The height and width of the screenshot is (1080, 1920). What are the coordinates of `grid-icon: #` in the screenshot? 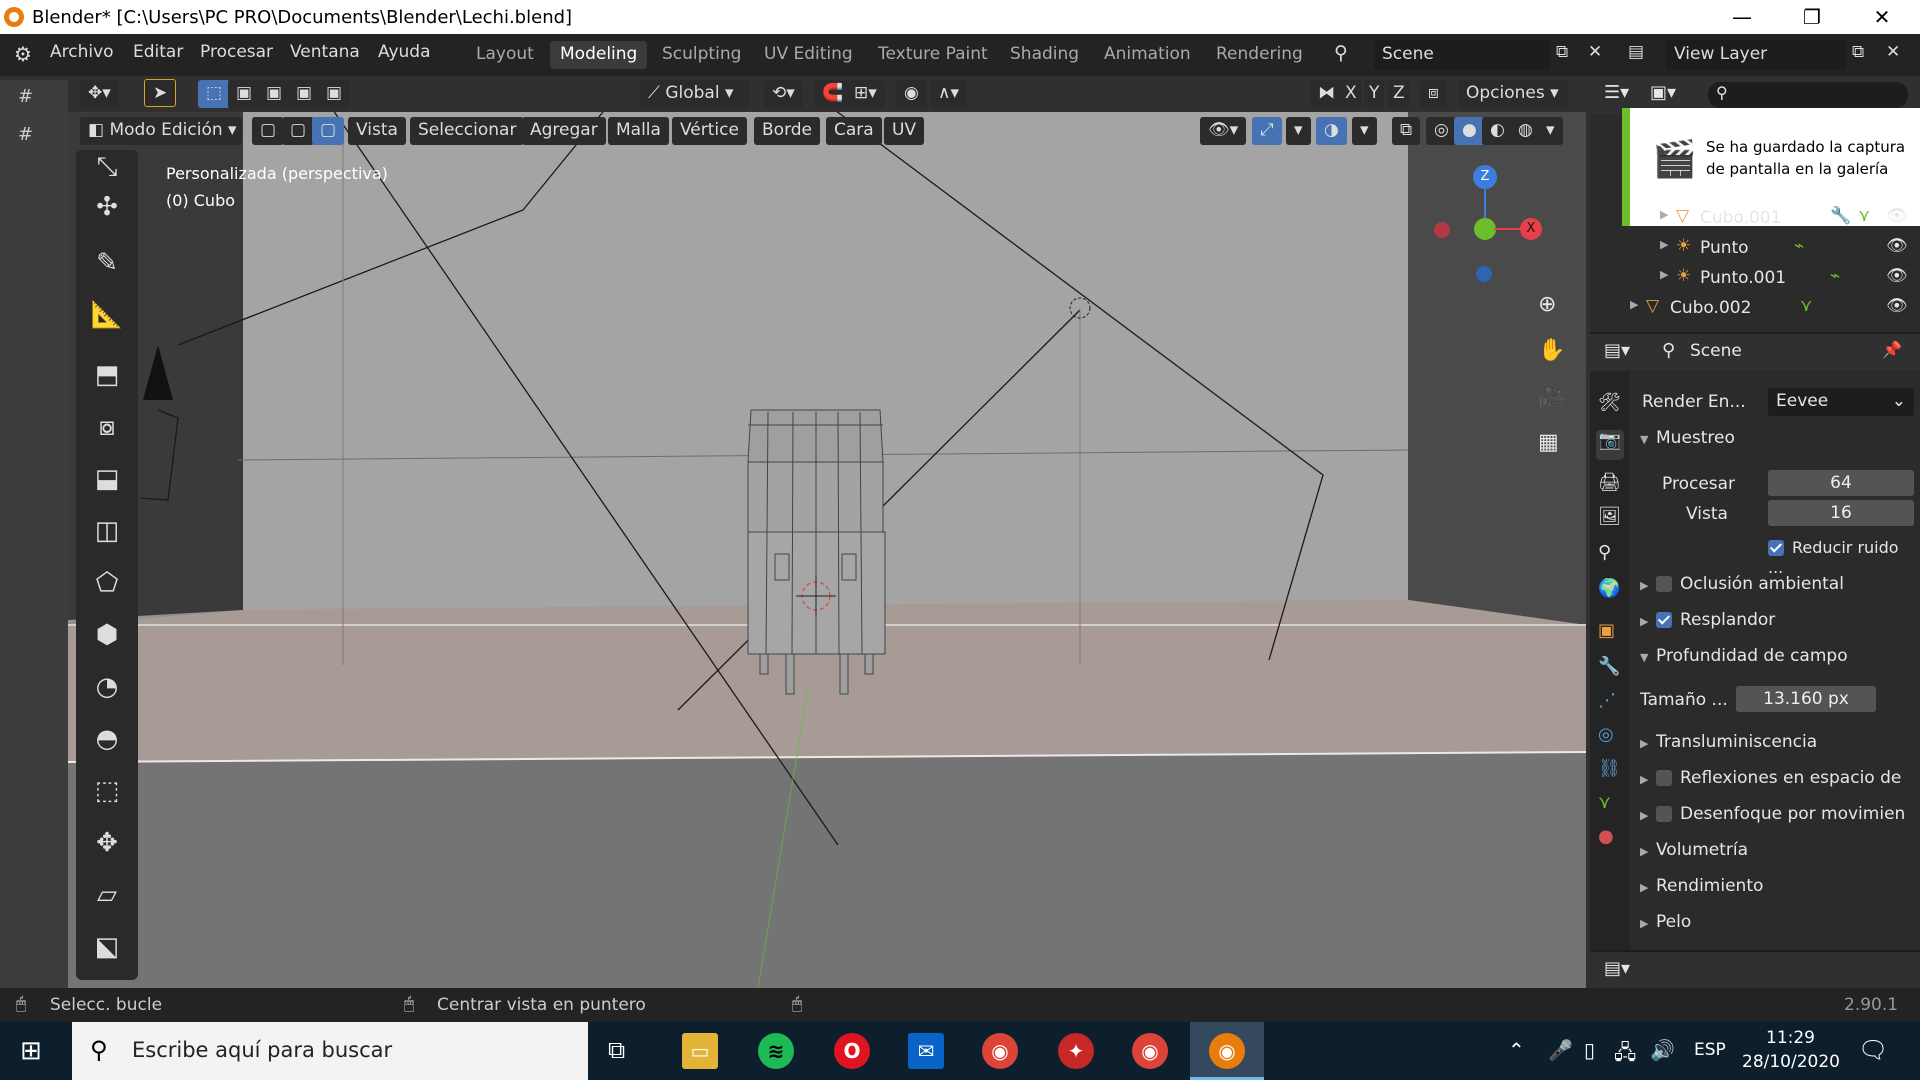 It's located at (25, 96).